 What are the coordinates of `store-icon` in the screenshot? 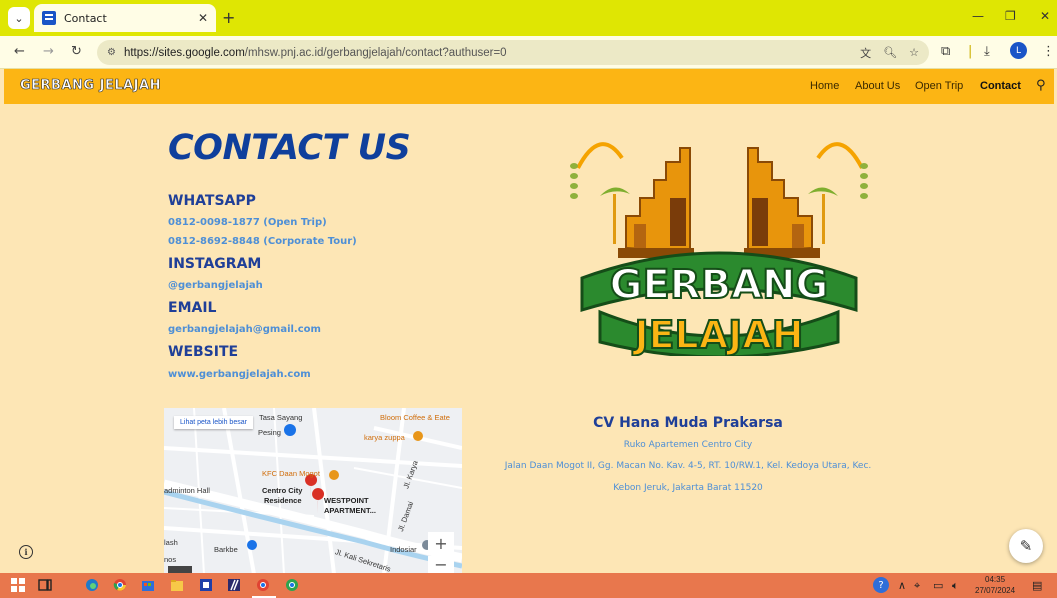 It's located at (148, 585).